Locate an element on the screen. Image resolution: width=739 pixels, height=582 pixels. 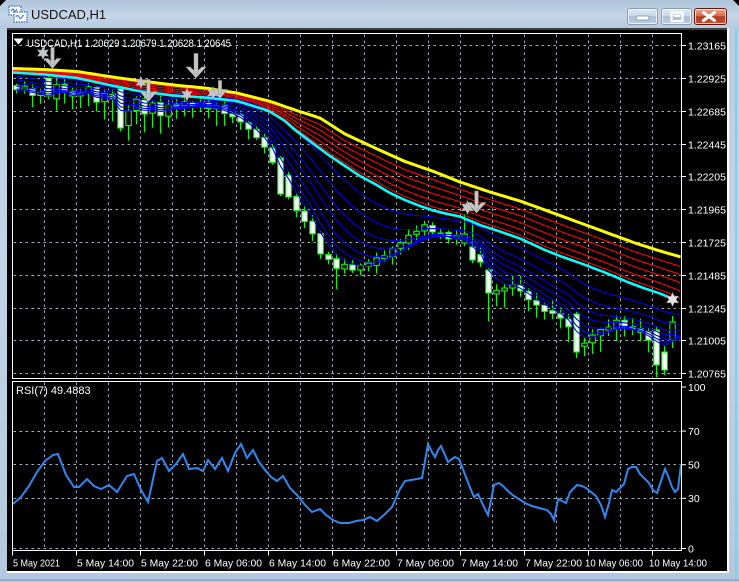
svg-text: 6 May 22:00 is located at coordinates (361, 564).